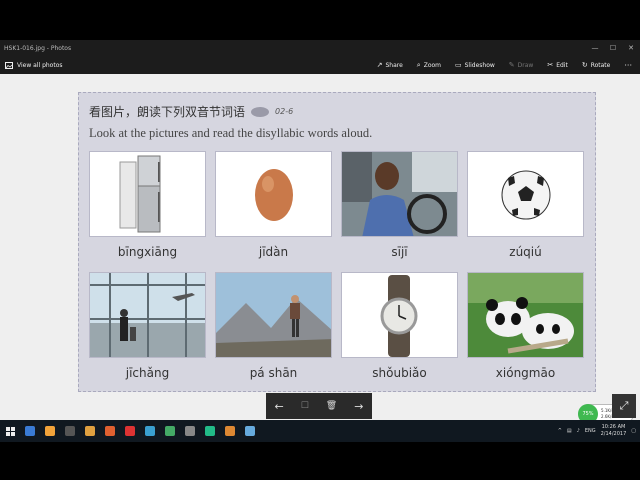 The height and width of the screenshot is (480, 640). I want to click on draw-icon: ✎, so click(511, 65).